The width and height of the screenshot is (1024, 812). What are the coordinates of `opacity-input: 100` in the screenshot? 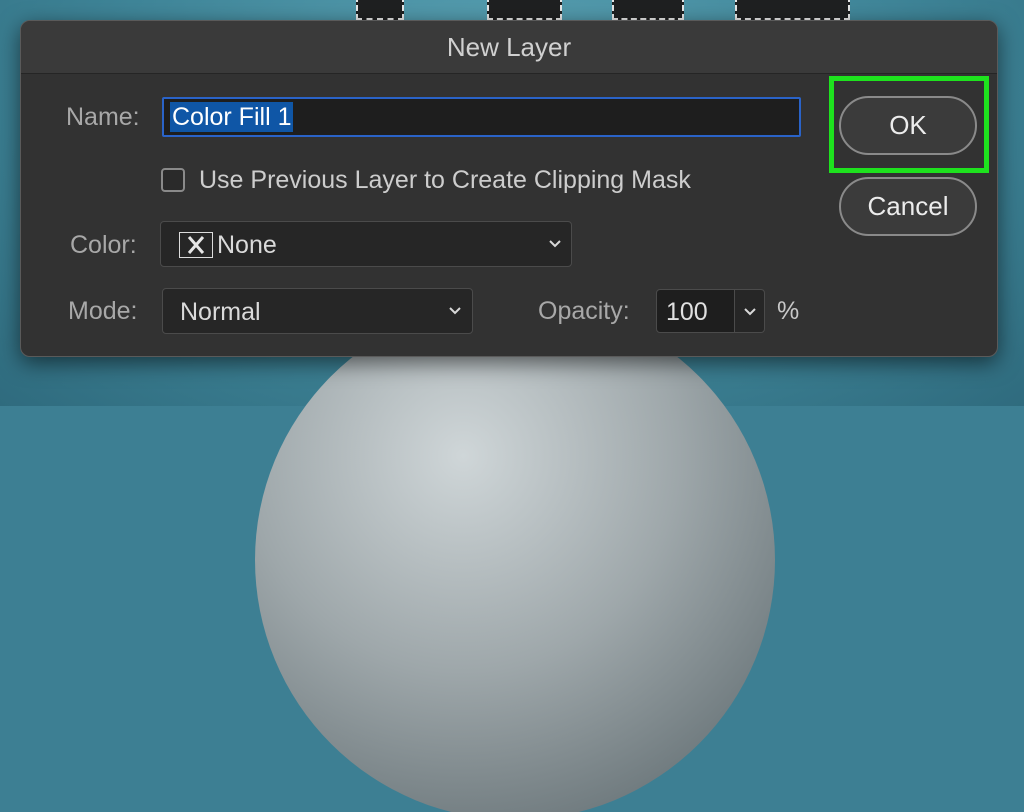 It's located at (695, 311).